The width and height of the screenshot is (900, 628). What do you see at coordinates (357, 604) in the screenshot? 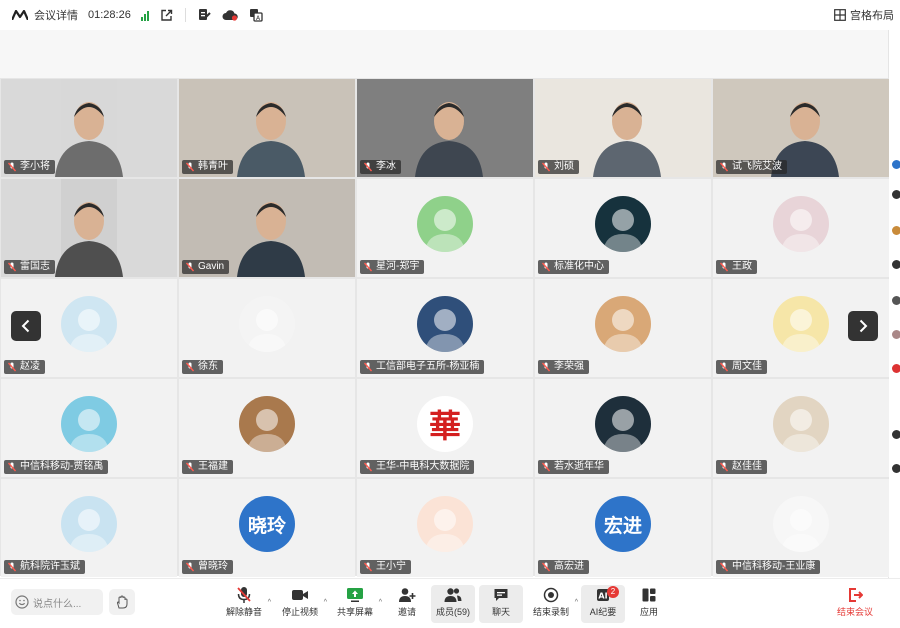
I see `share-screen-button: 共享屏幕 ^` at bounding box center [357, 604].